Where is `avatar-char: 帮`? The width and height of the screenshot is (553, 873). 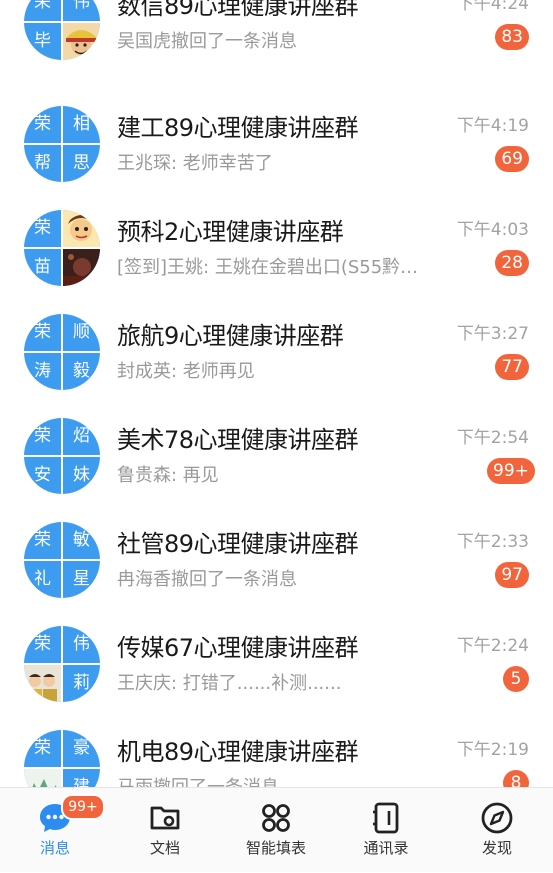 avatar-char: 帮 is located at coordinates (42, 163).